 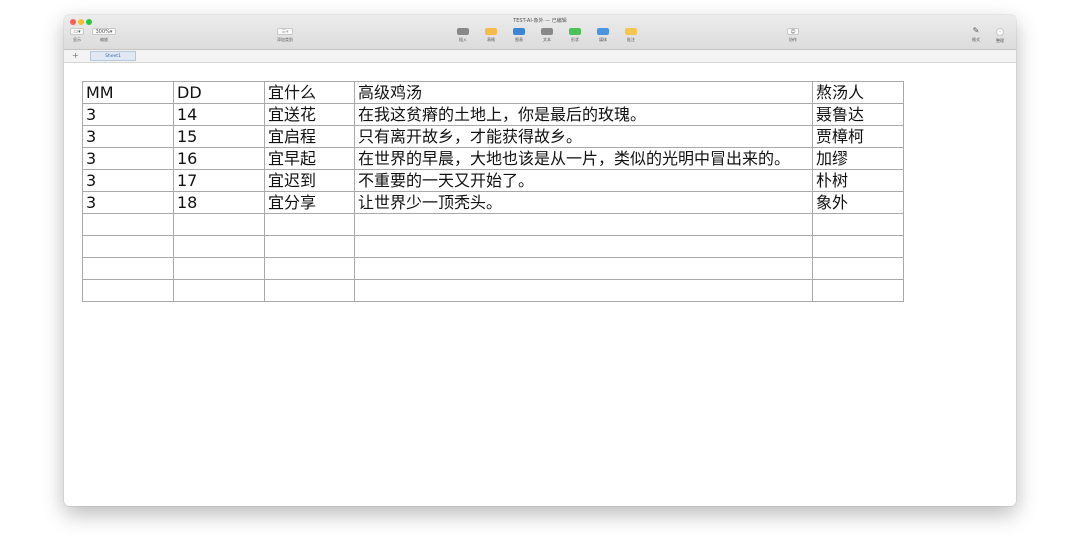 I want to click on toolbar-label: 媒体, so click(x=603, y=39).